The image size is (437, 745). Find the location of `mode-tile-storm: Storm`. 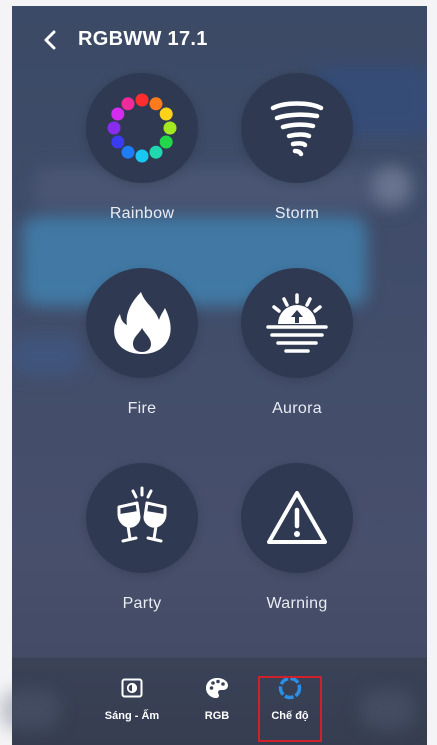

mode-tile-storm: Storm is located at coordinates (297, 148).